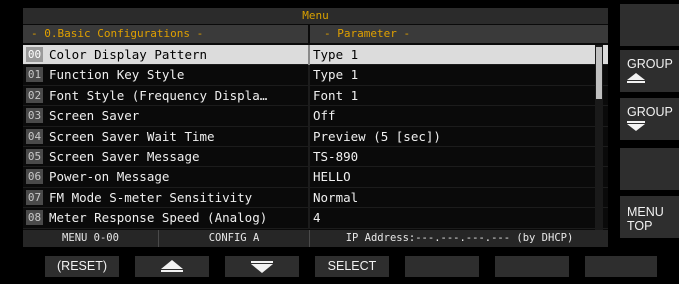 This screenshot has width=679, height=284. Describe the element at coordinates (34, 116) in the screenshot. I see `menu-row-number: 03` at that location.